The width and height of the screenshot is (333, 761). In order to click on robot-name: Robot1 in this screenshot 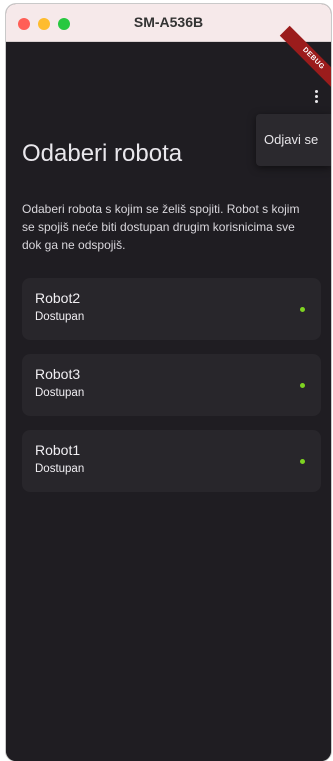, I will do `click(58, 450)`.